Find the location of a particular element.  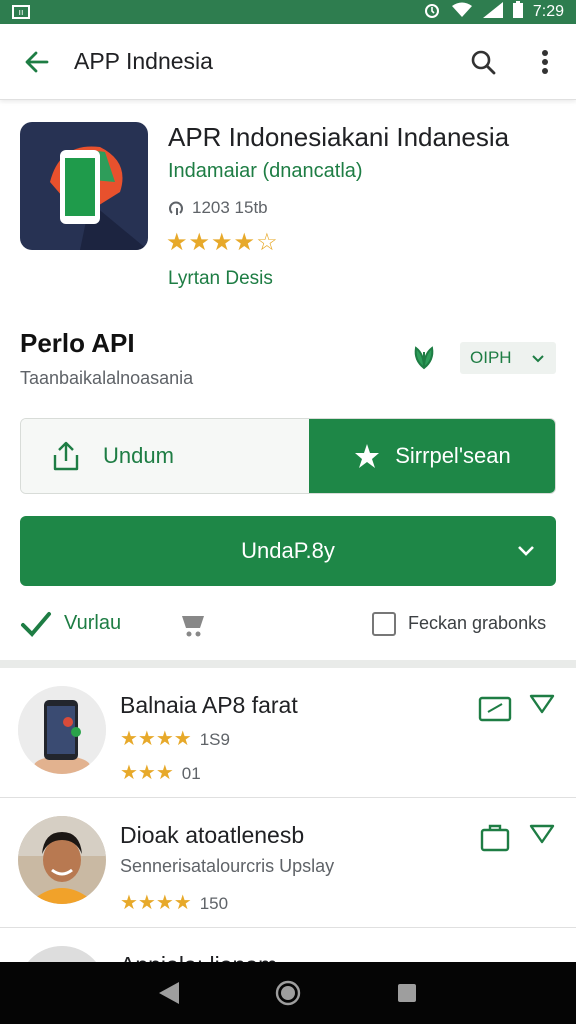

undum-button: Undum is located at coordinates (165, 456).